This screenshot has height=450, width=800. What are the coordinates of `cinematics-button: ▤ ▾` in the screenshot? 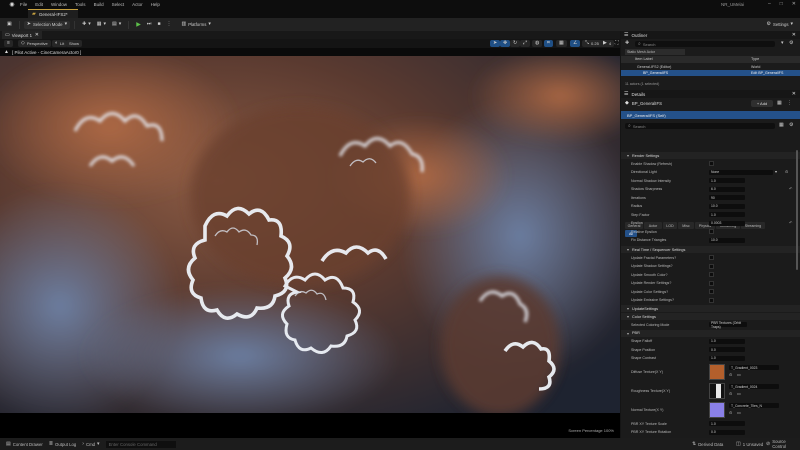 It's located at (116, 25).